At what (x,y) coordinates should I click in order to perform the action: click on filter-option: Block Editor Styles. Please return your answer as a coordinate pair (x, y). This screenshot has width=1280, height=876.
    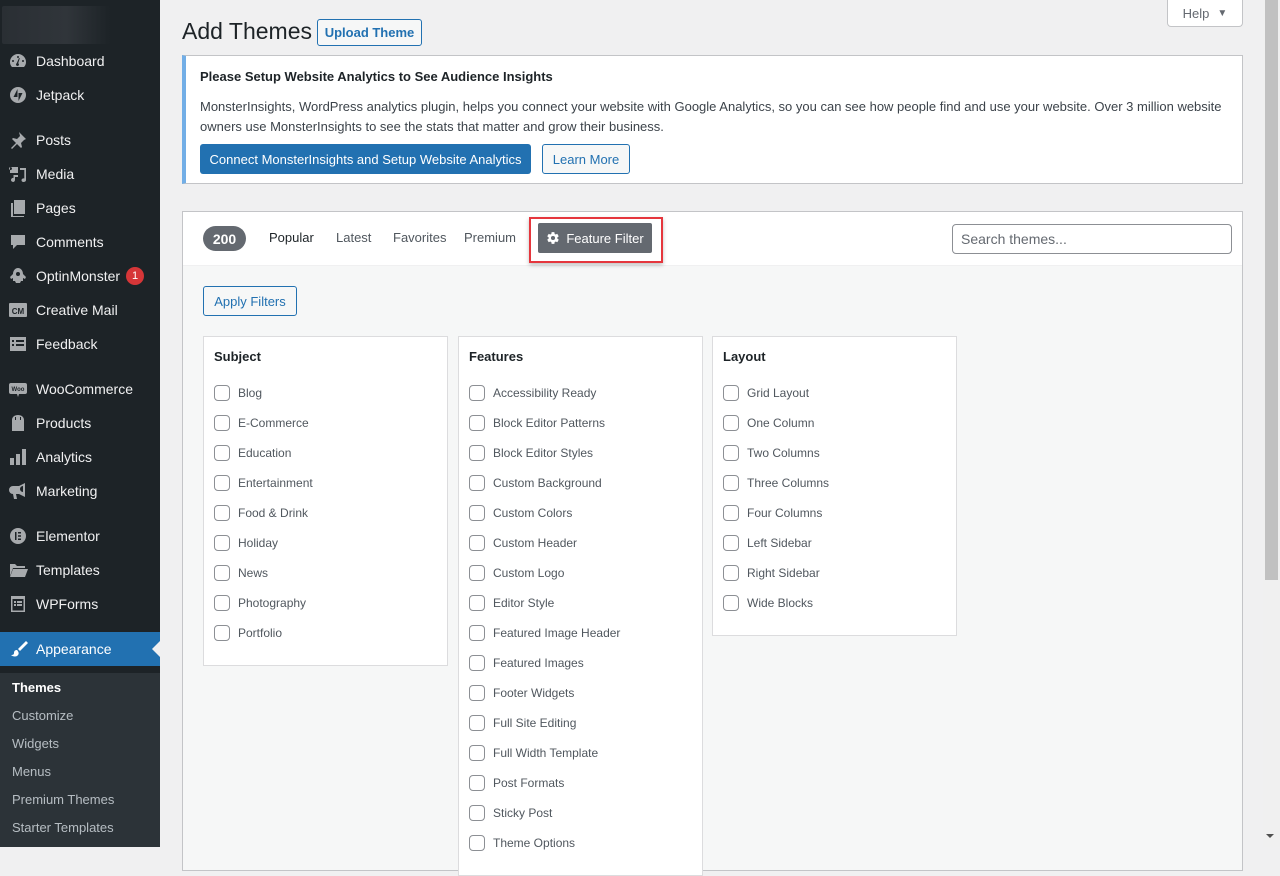
    Looking at the image, I should click on (531, 453).